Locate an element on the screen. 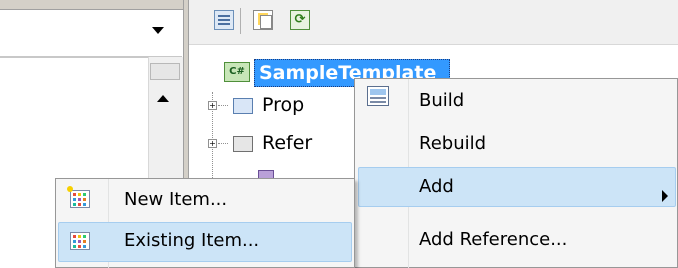 The width and height of the screenshot is (678, 268). menu-item-rebuild-label: Rebuild is located at coordinates (453, 143).